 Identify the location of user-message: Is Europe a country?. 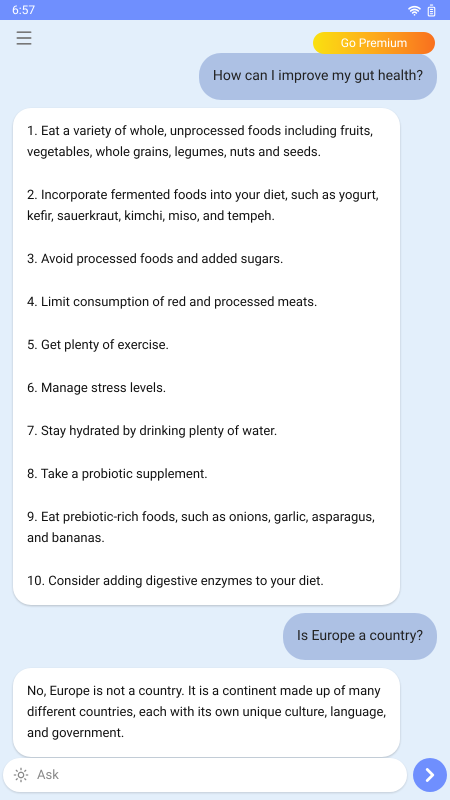
(360, 636).